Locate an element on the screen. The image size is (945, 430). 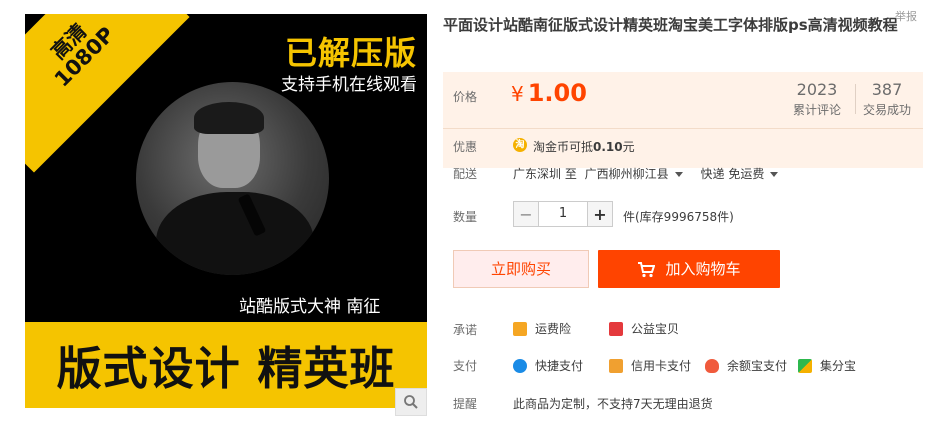
quantity-input: 1 is located at coordinates (563, 214).